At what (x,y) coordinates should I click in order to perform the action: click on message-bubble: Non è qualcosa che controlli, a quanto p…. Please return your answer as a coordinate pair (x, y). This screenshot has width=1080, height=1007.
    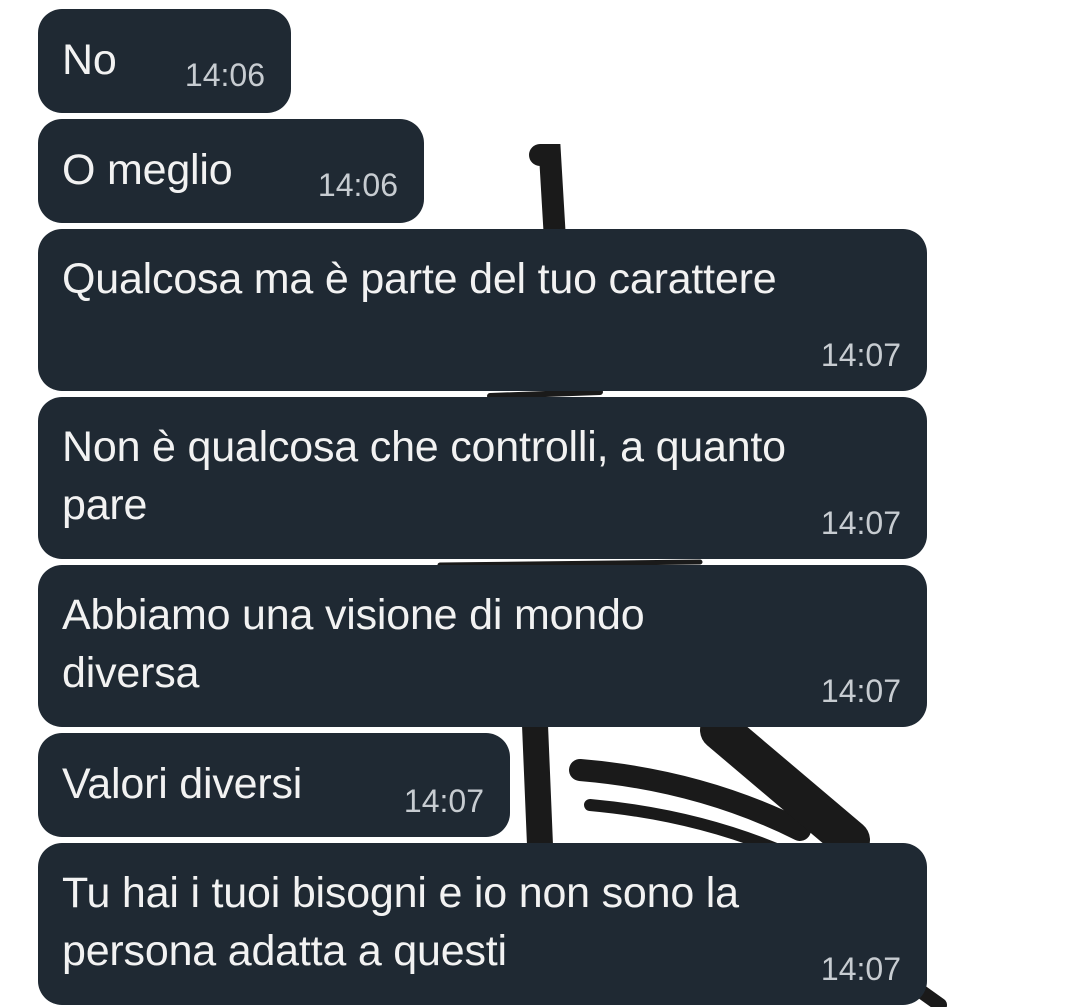
    Looking at the image, I should click on (482, 478).